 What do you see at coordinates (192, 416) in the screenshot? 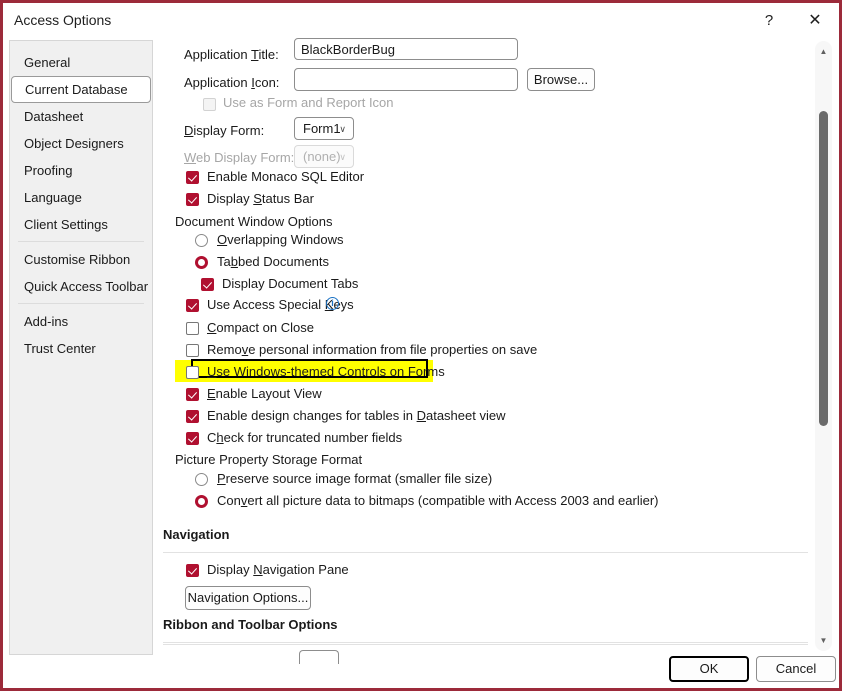
I see `enable-design-changes-checkbox` at bounding box center [192, 416].